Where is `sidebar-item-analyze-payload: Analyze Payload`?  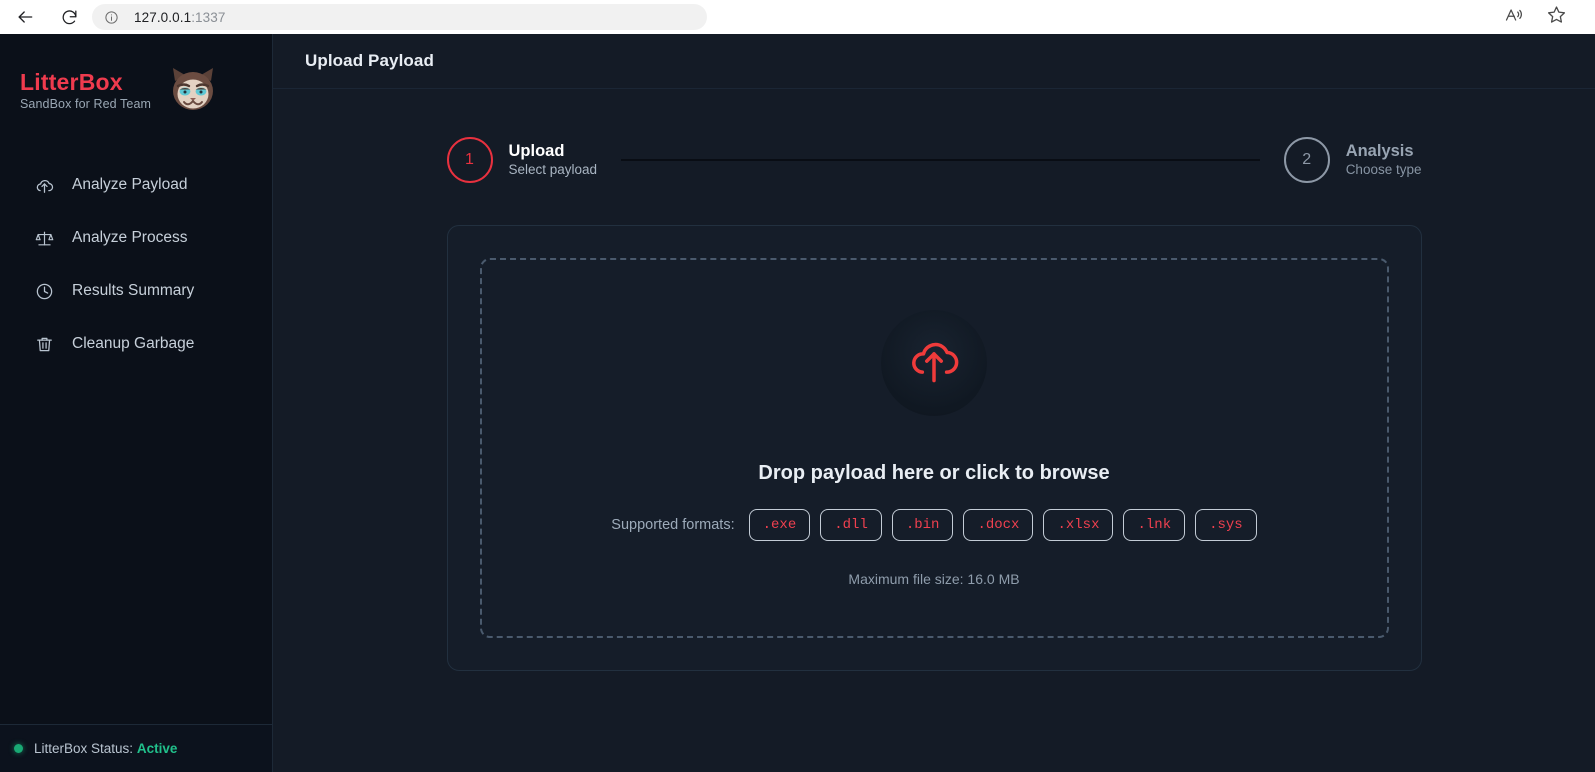 sidebar-item-analyze-payload: Analyze Payload is located at coordinates (136, 185).